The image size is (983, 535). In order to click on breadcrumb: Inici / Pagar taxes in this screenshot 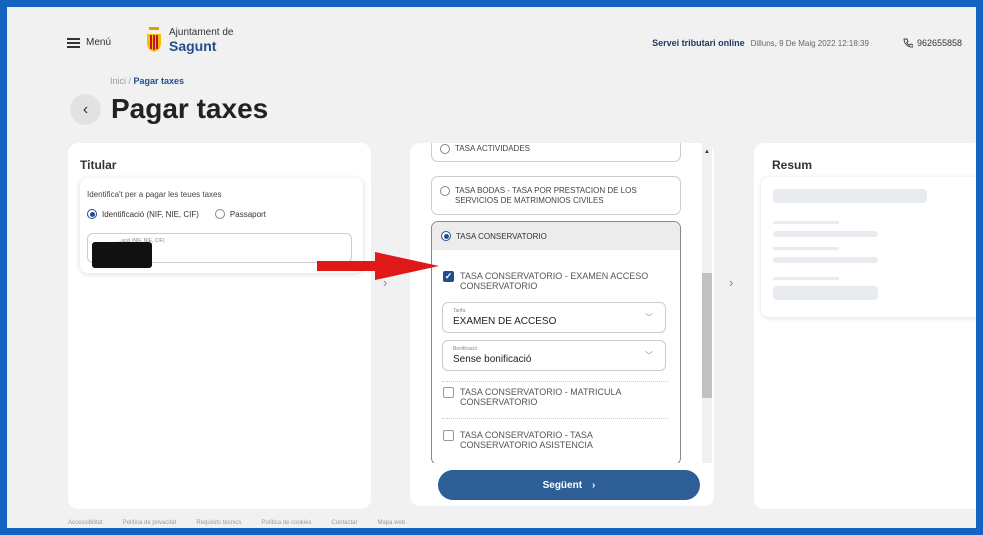, I will do `click(147, 81)`.